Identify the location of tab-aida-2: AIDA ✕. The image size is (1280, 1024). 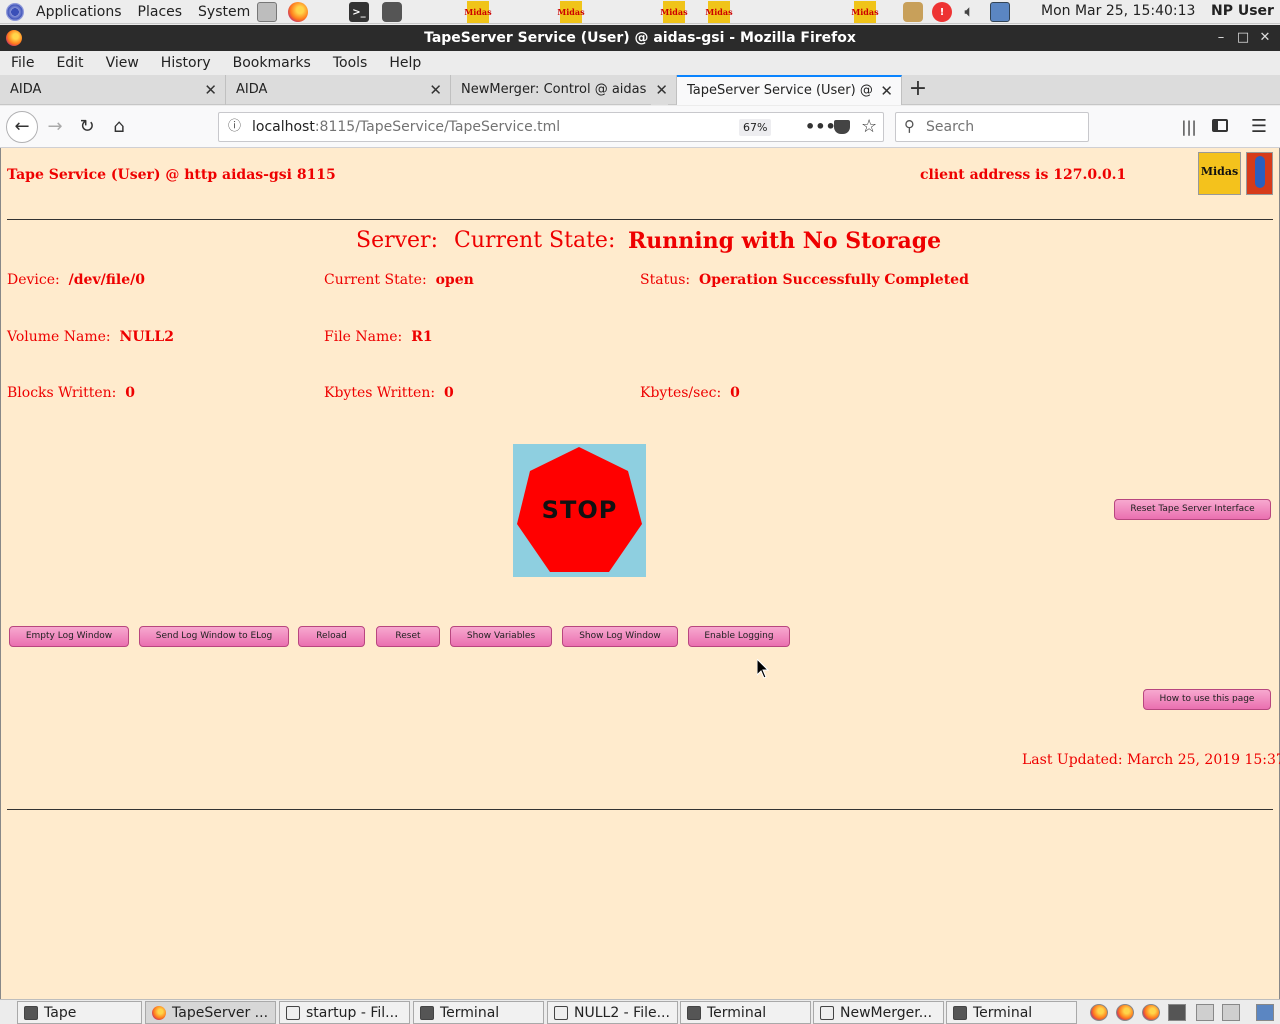
(338, 90).